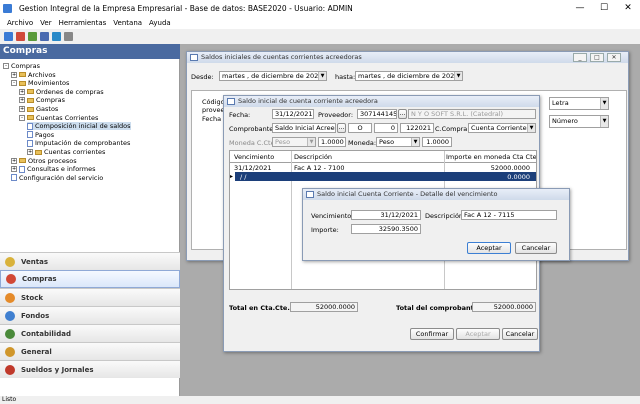 The height and width of the screenshot is (404, 640). What do you see at coordinates (83, 23) in the screenshot?
I see `menu-herramientas: Herramientas` at bounding box center [83, 23].